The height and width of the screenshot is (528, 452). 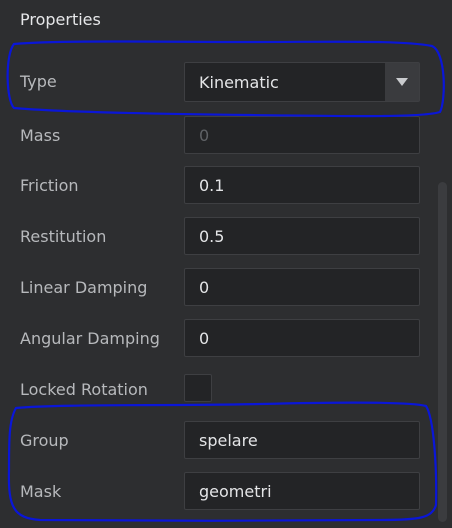 I want to click on locked-rotation-checkbox, so click(x=198, y=388).